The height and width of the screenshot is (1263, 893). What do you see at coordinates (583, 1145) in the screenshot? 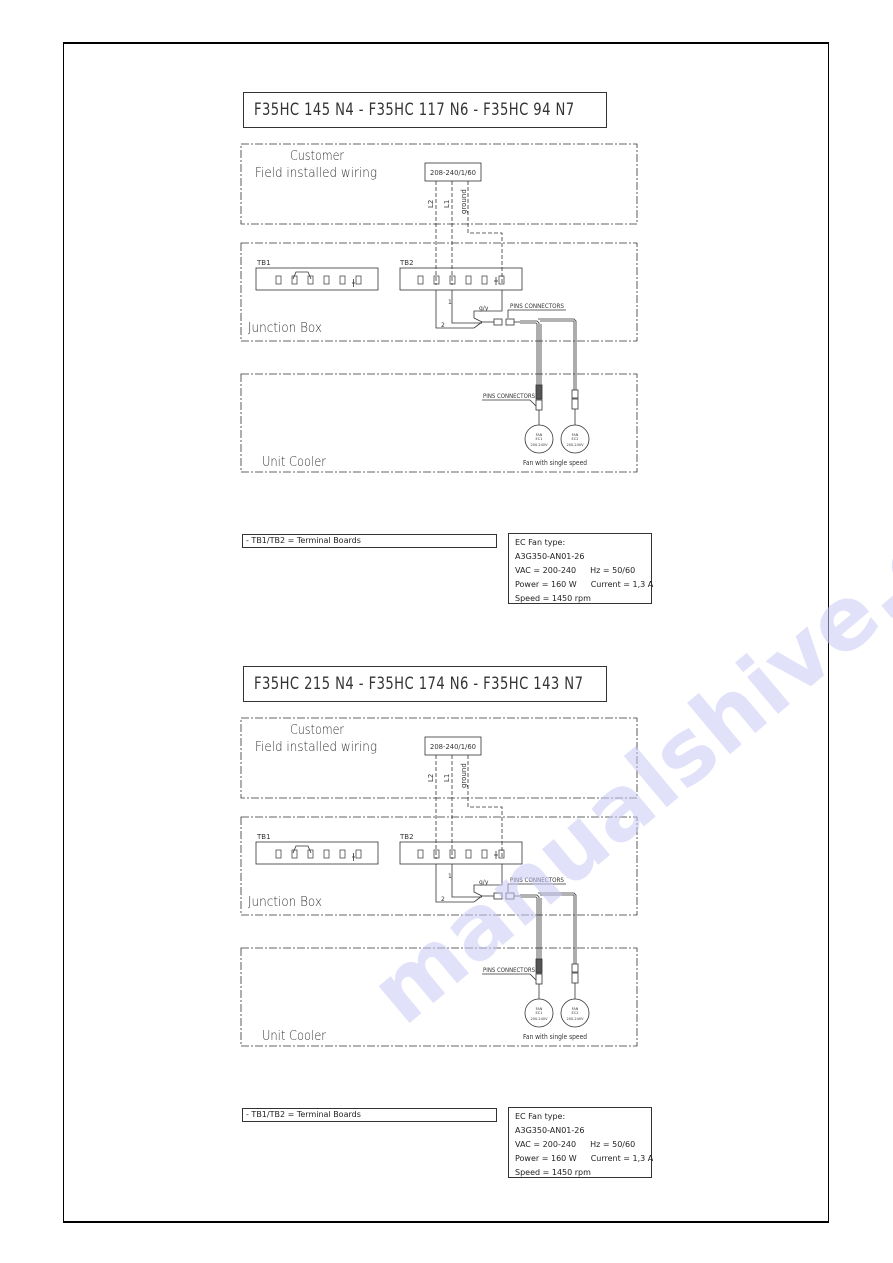
I see `spec-voltage-row: VAC = 200-240 Hz = 50/60` at bounding box center [583, 1145].